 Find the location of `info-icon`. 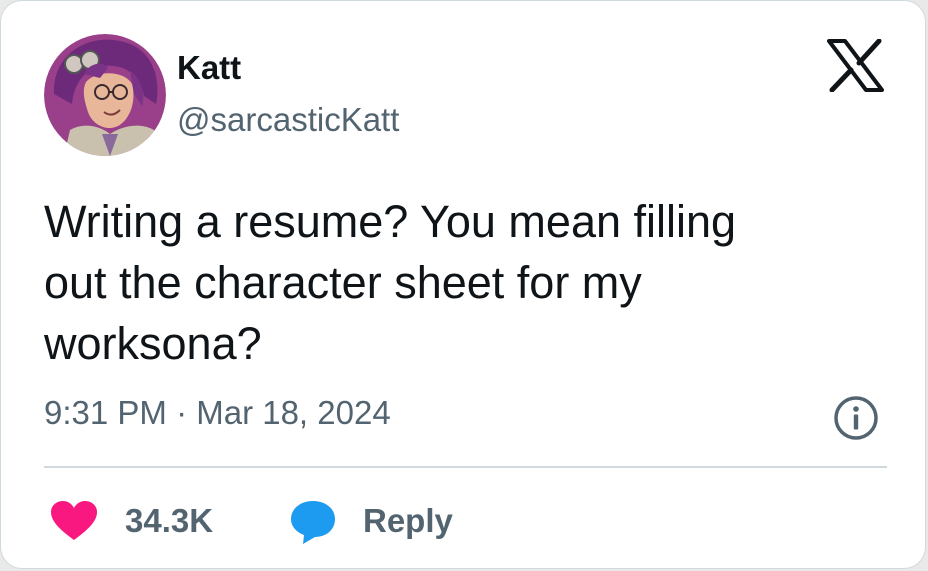

info-icon is located at coordinates (856, 418).